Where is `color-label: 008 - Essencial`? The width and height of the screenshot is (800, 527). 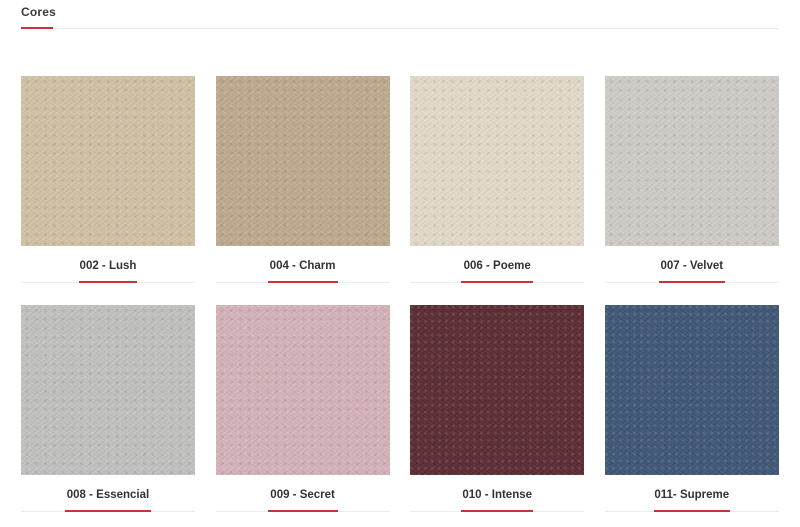
color-label: 008 - Essencial is located at coordinates (108, 495).